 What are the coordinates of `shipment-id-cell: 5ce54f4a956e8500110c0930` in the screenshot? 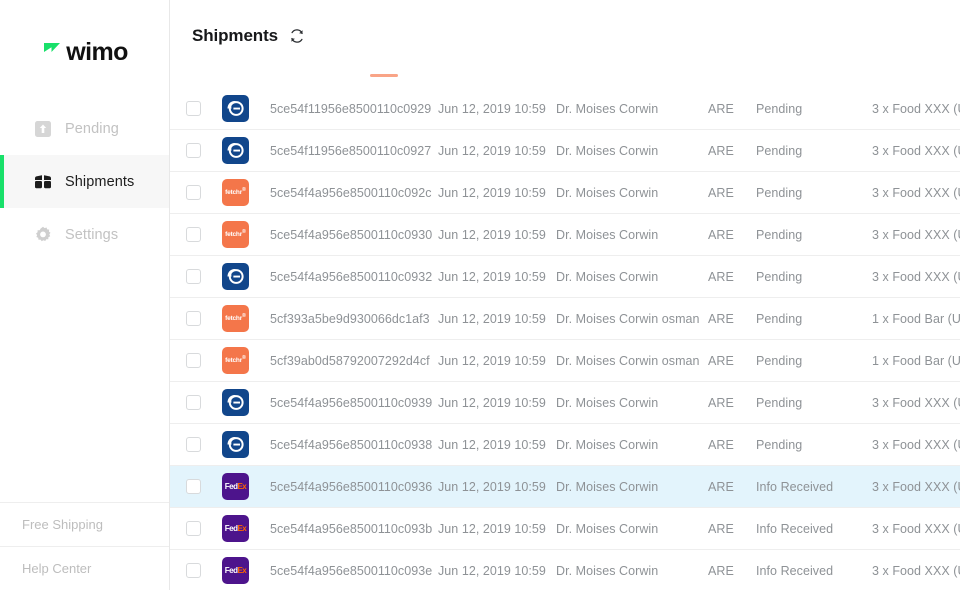 It's located at (351, 234).